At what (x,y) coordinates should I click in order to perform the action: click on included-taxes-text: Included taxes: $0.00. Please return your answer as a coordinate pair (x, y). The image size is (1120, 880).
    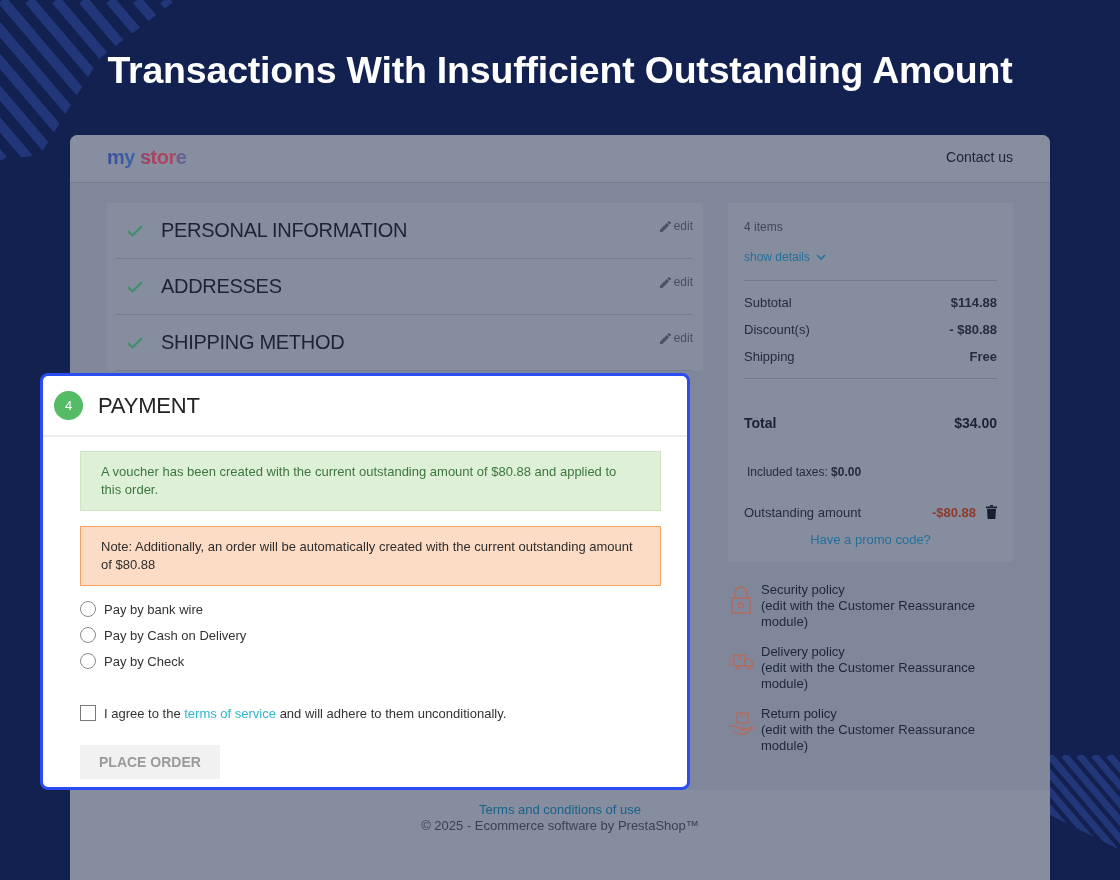
    Looking at the image, I should click on (804, 472).